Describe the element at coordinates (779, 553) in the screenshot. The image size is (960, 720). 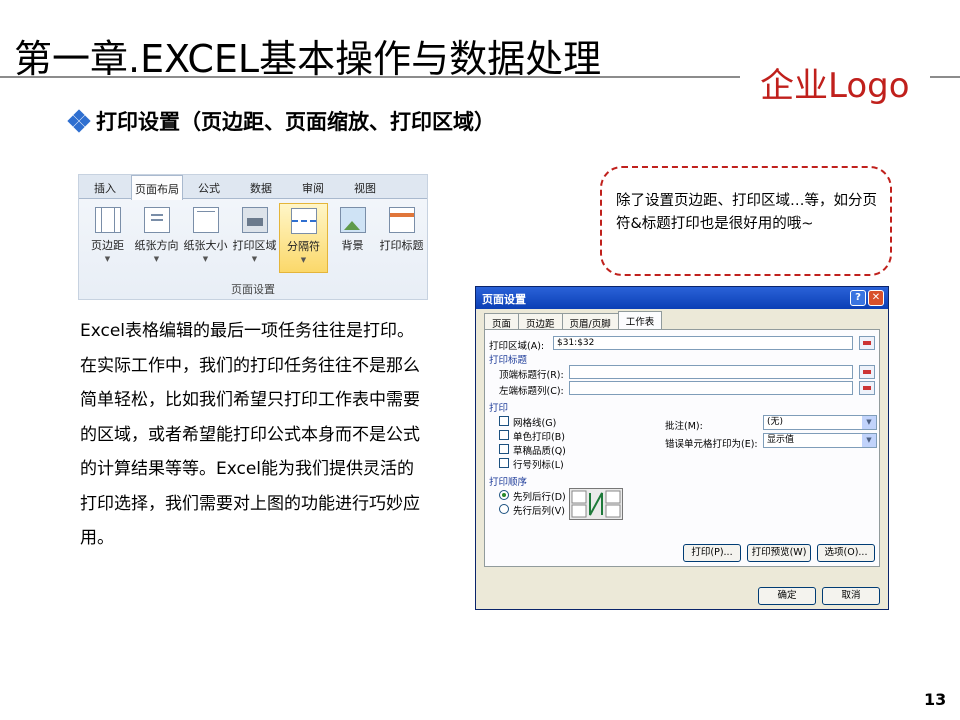
I see `print-preview-button: 打印预览(W)` at that location.